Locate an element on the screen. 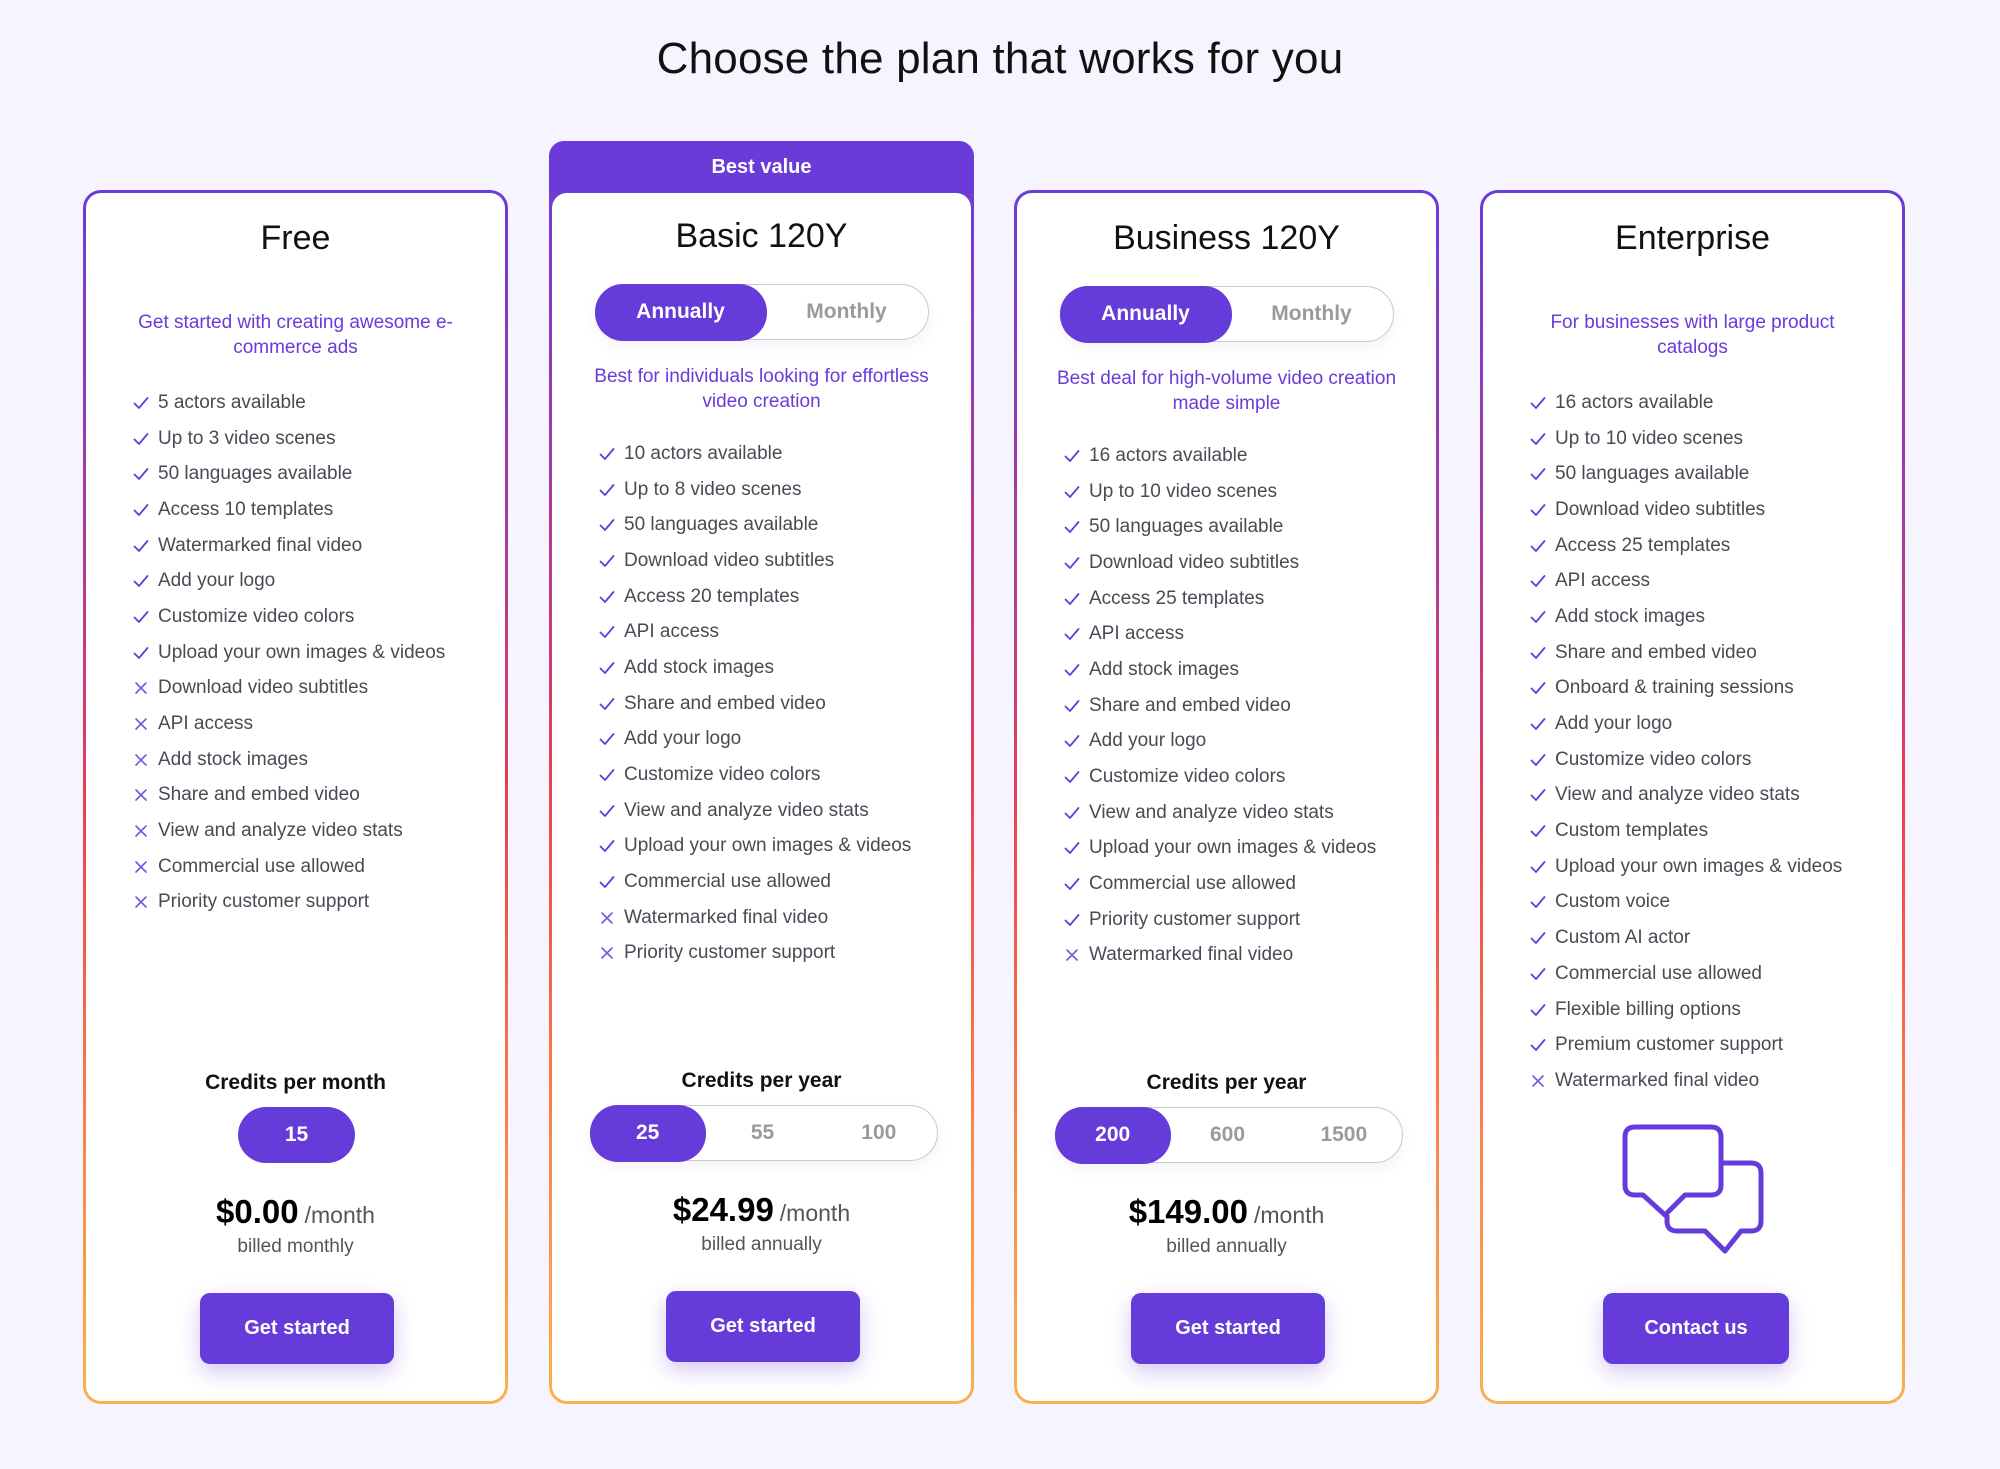 This screenshot has height=1469, width=2000. feature-item: Customize video colors is located at coordinates (774, 775).